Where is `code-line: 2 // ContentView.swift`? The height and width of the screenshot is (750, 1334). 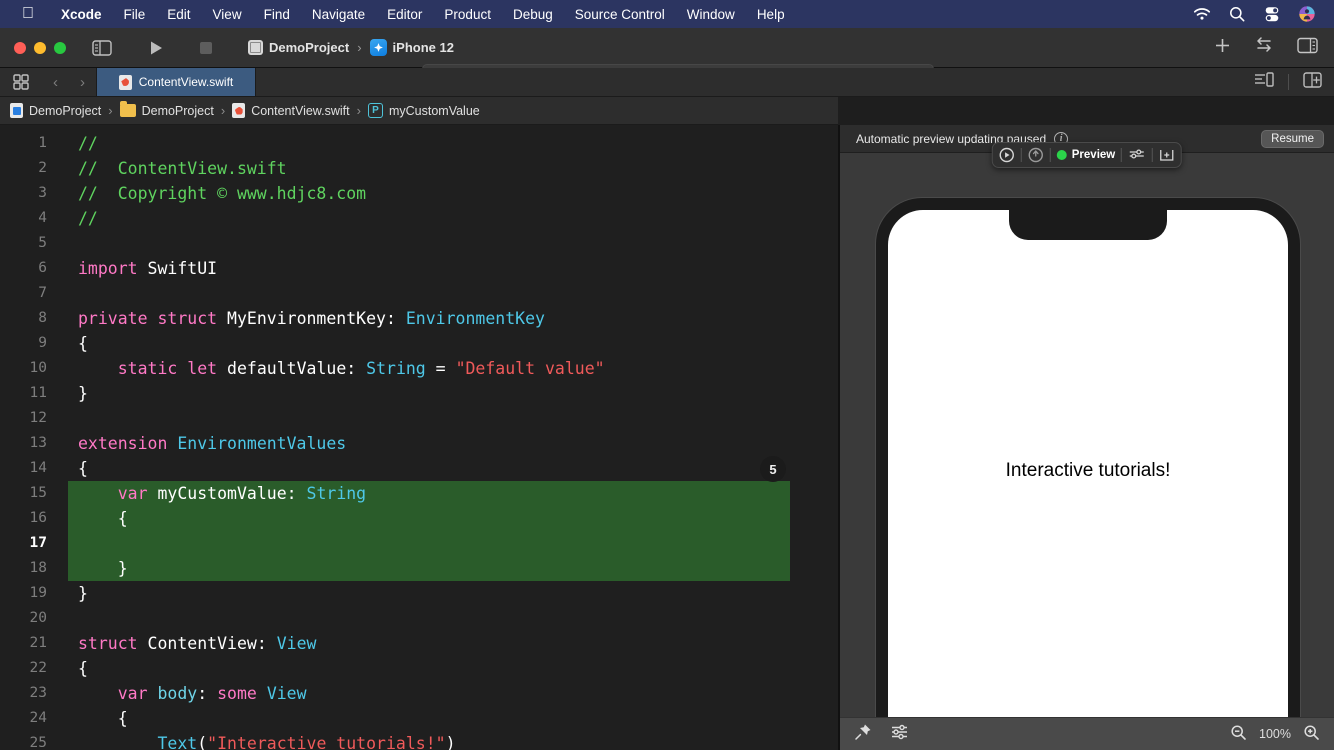 code-line: 2 // ContentView.swift is located at coordinates (419, 168).